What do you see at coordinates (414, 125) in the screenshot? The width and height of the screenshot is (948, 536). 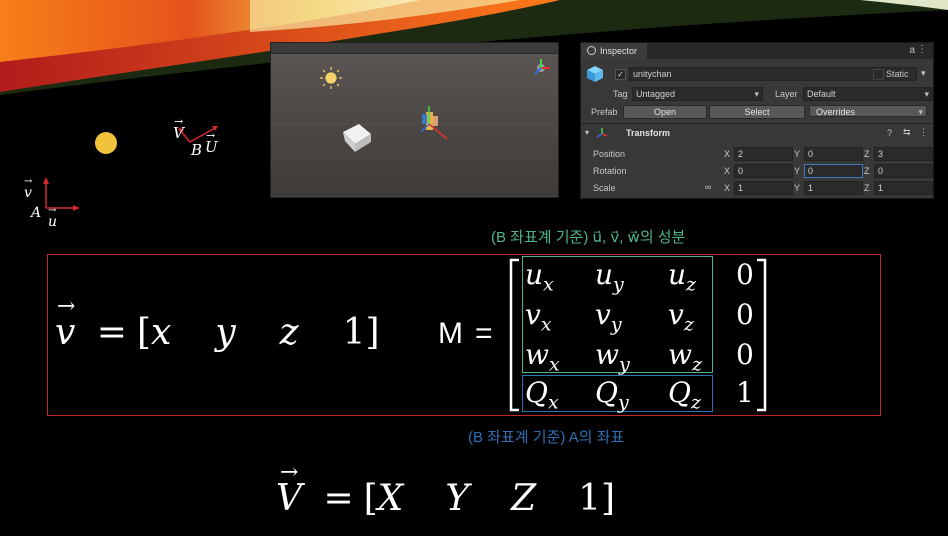 I see `scene-contents` at bounding box center [414, 125].